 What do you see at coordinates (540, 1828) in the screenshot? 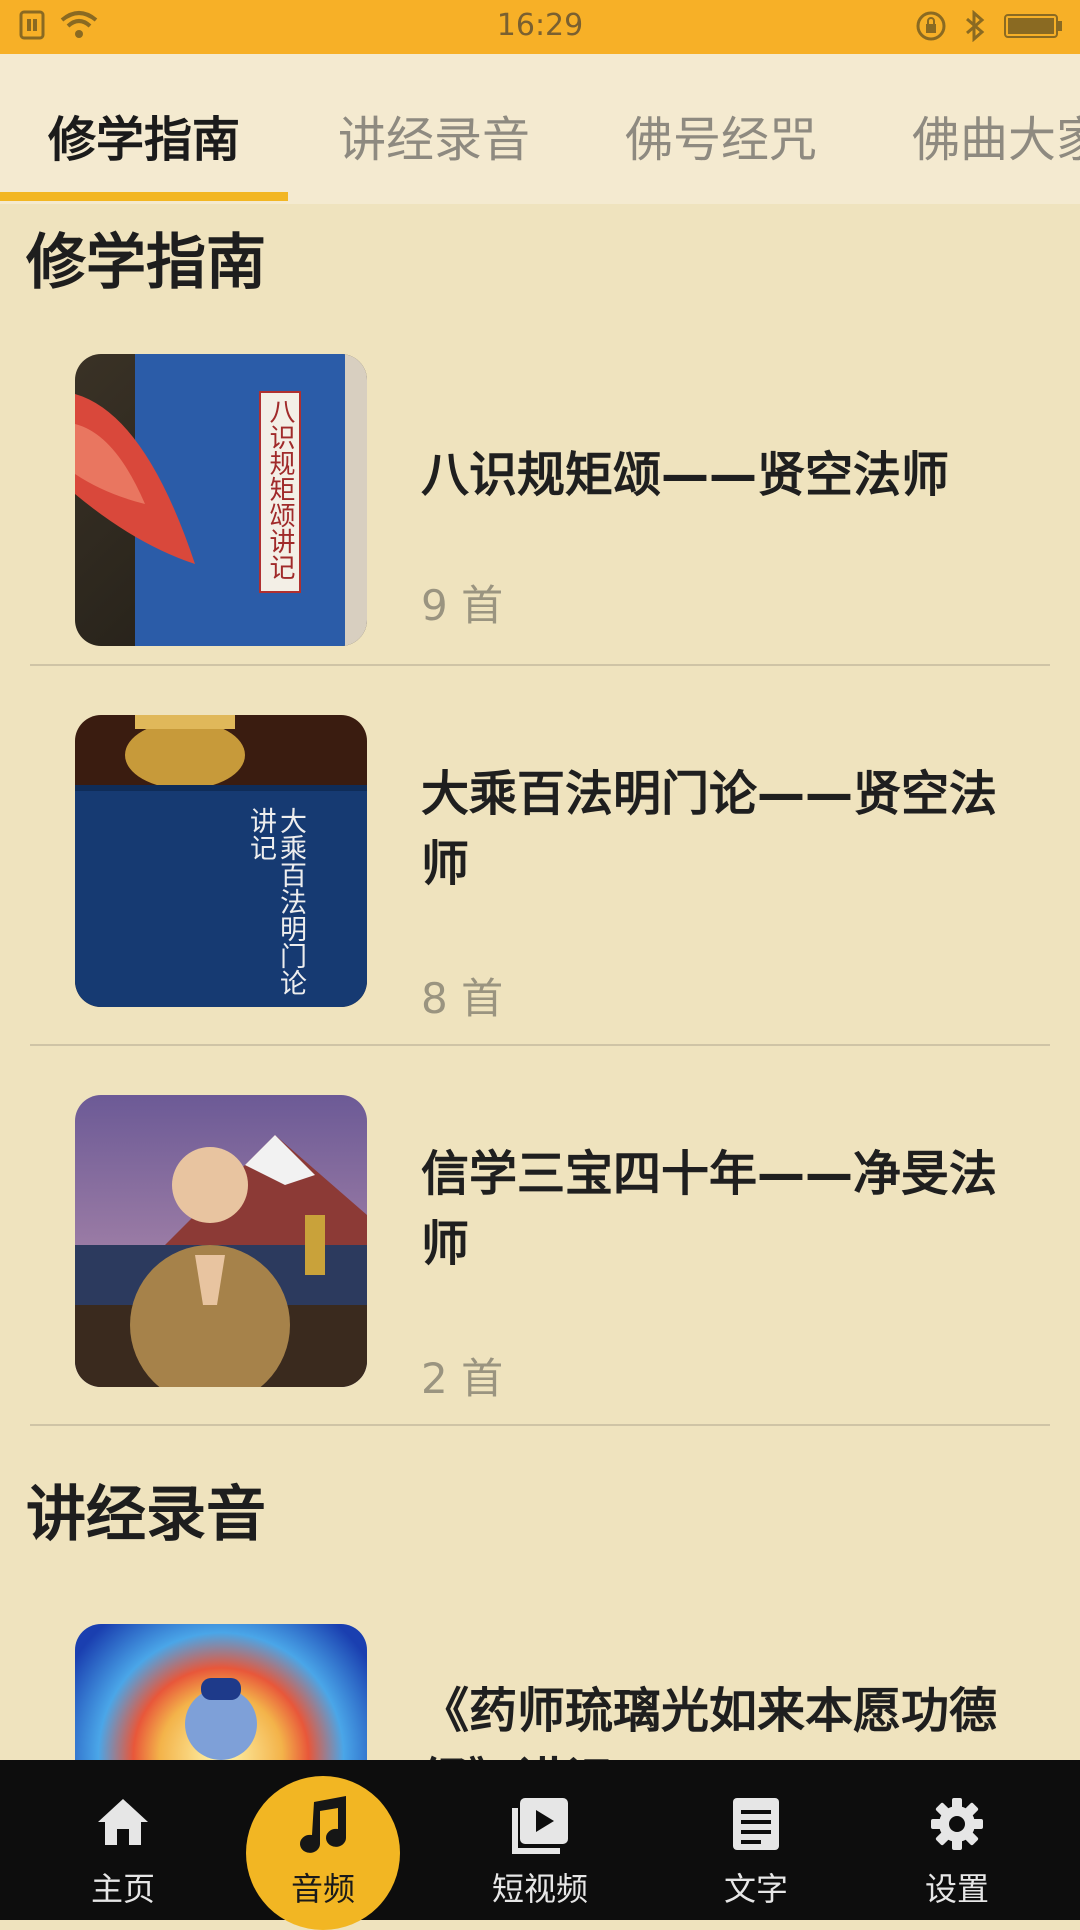
I see `video-icon` at bounding box center [540, 1828].